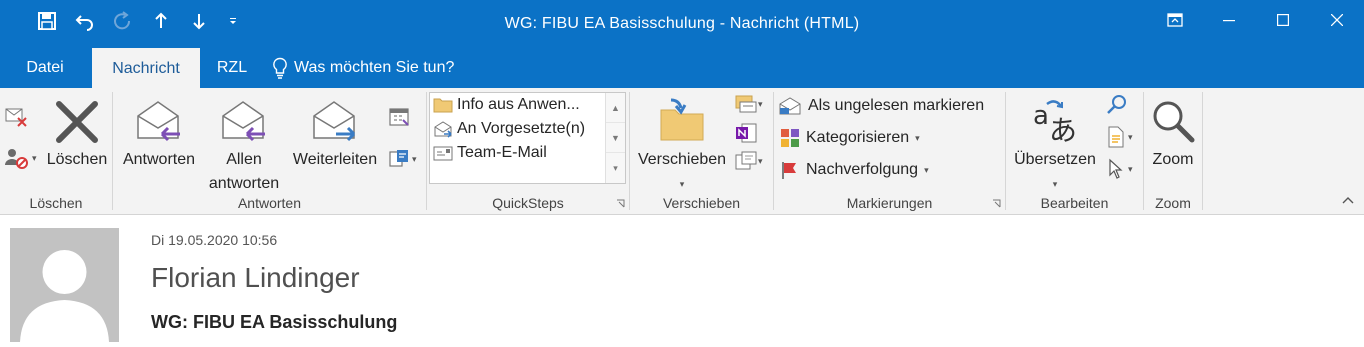  I want to click on followup-caret: ▾, so click(926, 169).